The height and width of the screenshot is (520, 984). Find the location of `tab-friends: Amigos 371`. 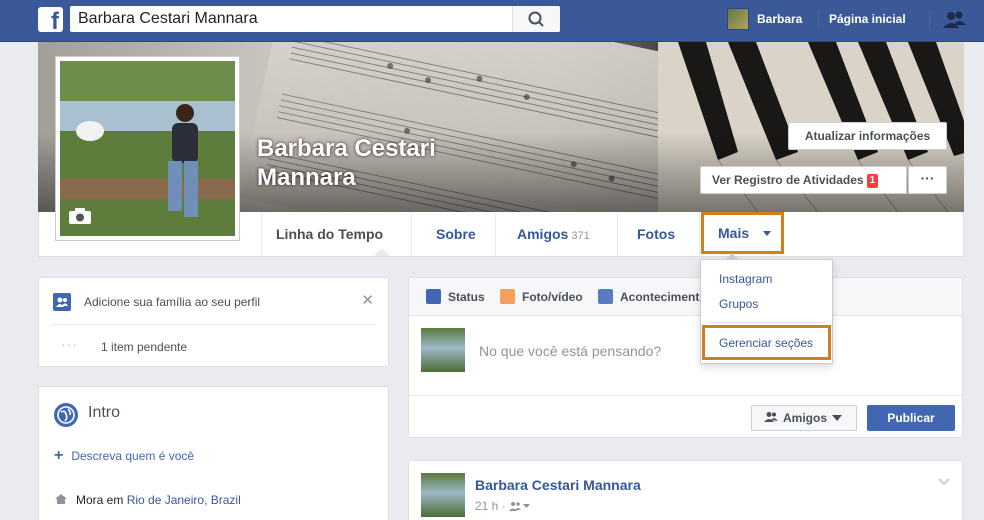

tab-friends: Amigos 371 is located at coordinates (553, 234).